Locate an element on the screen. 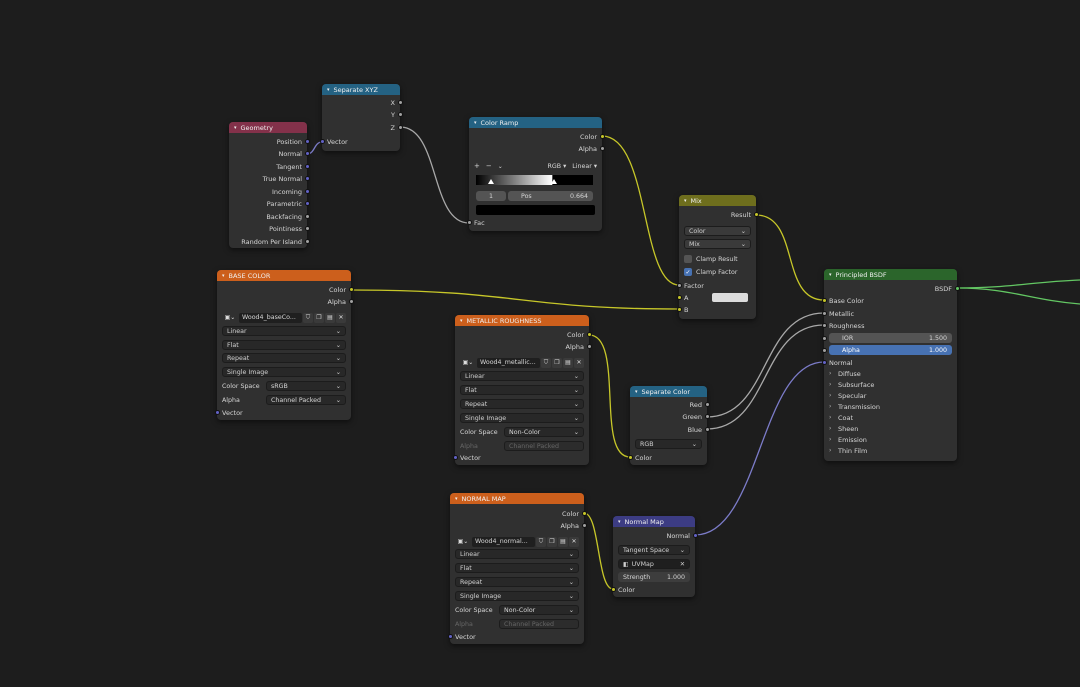 The width and height of the screenshot is (1080, 687). socket-true-normal is located at coordinates (307, 178).